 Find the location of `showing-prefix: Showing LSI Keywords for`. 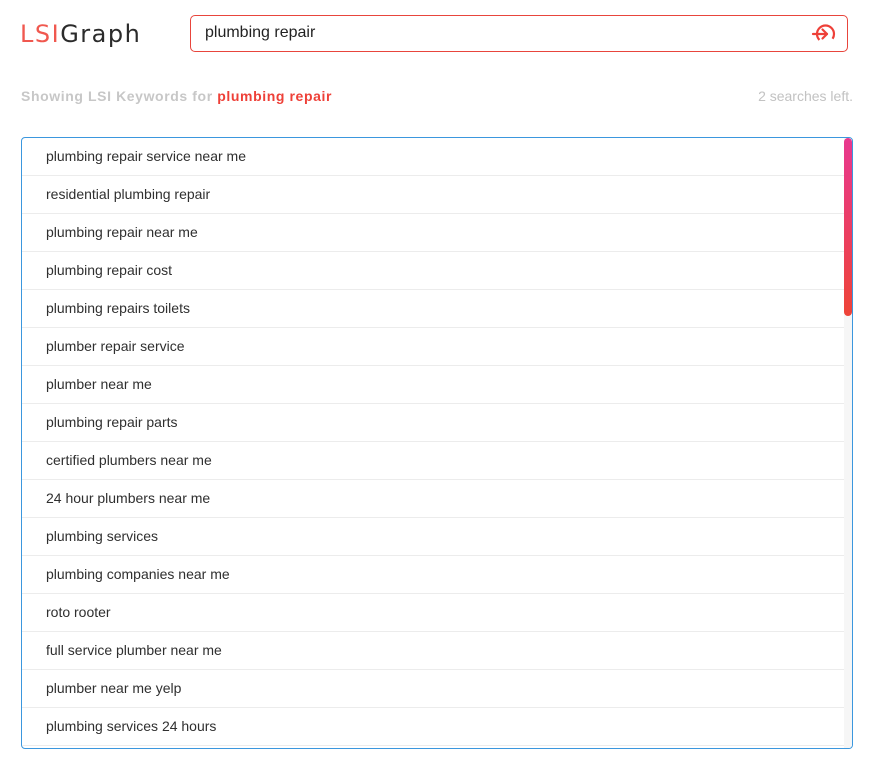

showing-prefix: Showing LSI Keywords for is located at coordinates (119, 96).